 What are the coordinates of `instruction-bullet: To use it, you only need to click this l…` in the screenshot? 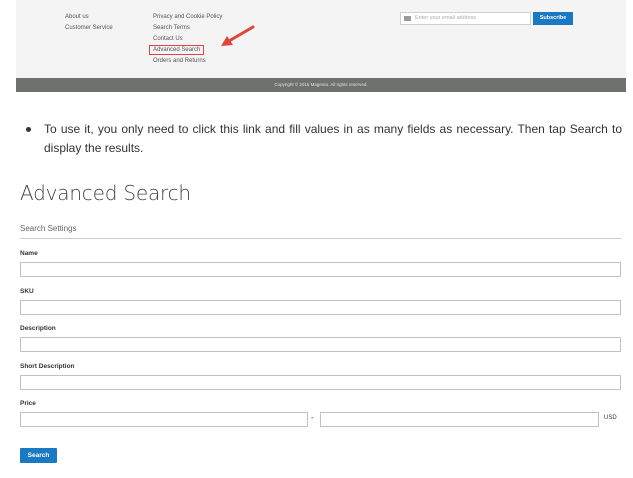 It's located at (324, 139).